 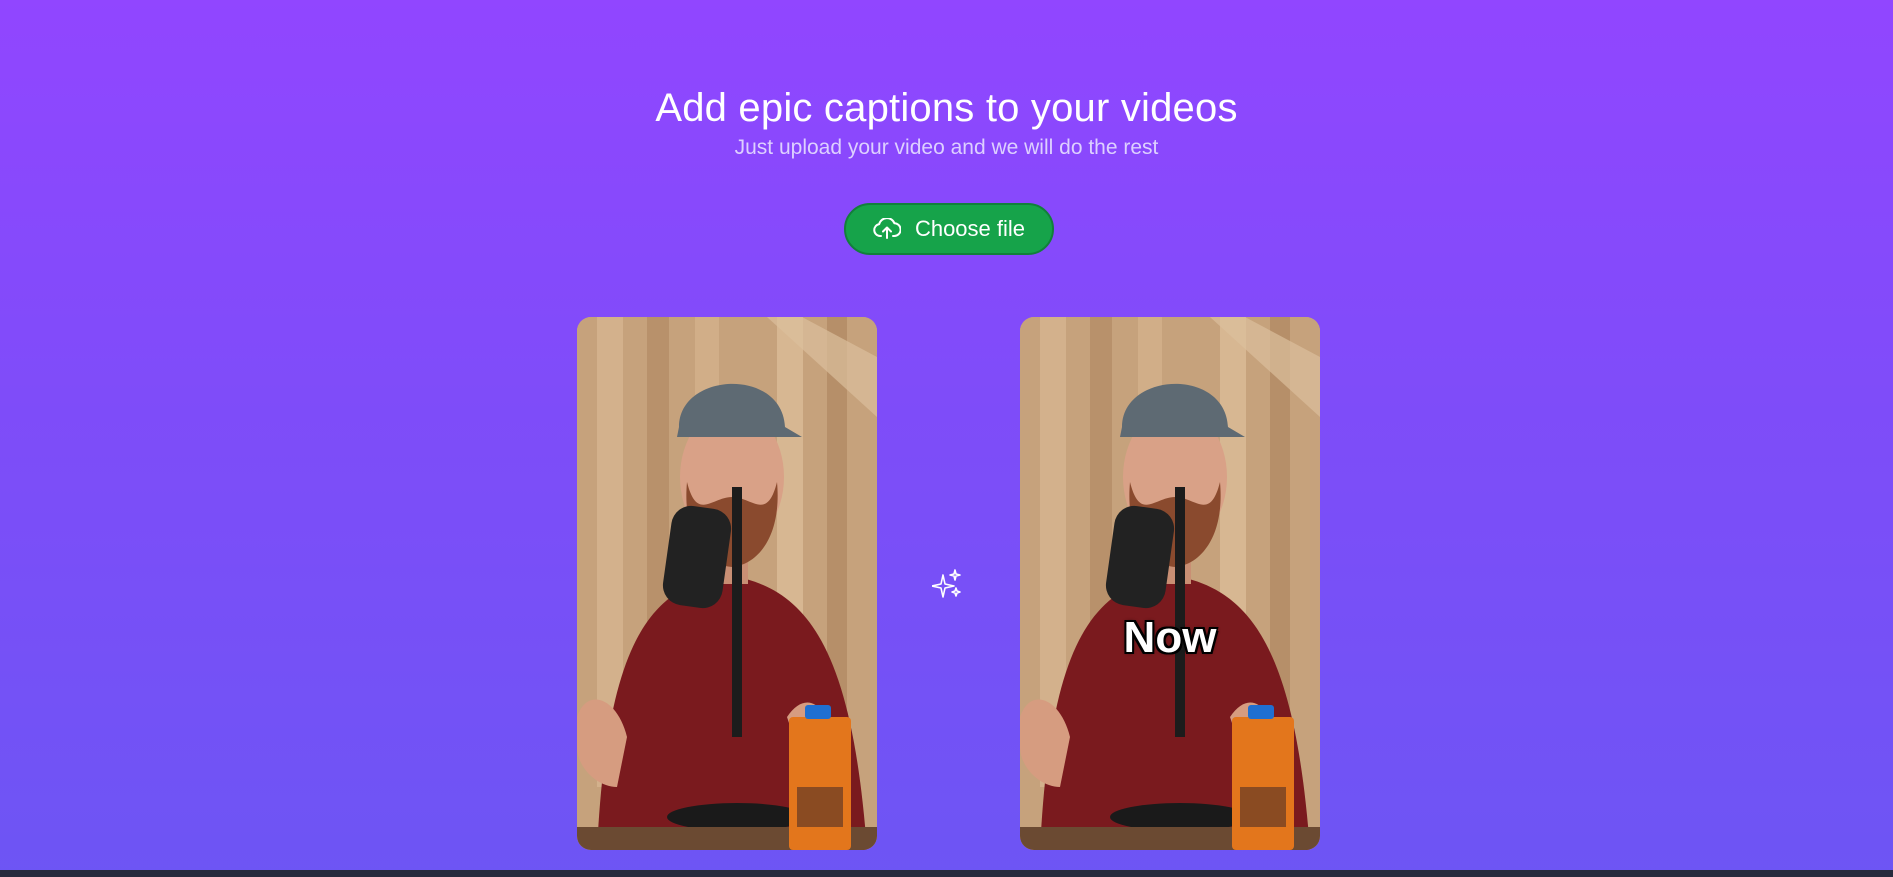 I want to click on choose-file-button: Choose file, so click(x=949, y=229).